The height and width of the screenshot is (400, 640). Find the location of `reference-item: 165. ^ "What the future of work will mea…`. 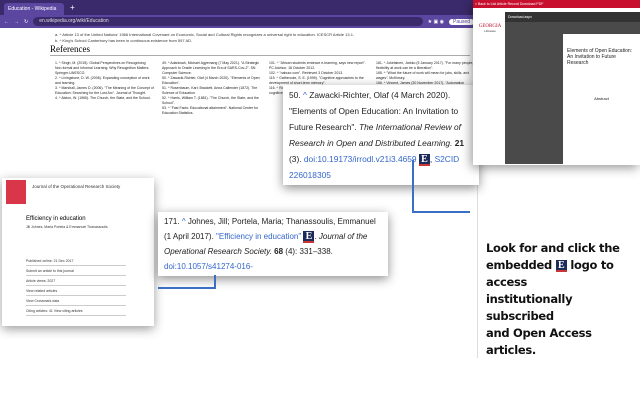

reference-item: 165. ^ "What the future of work will mea… is located at coordinates (425, 76).